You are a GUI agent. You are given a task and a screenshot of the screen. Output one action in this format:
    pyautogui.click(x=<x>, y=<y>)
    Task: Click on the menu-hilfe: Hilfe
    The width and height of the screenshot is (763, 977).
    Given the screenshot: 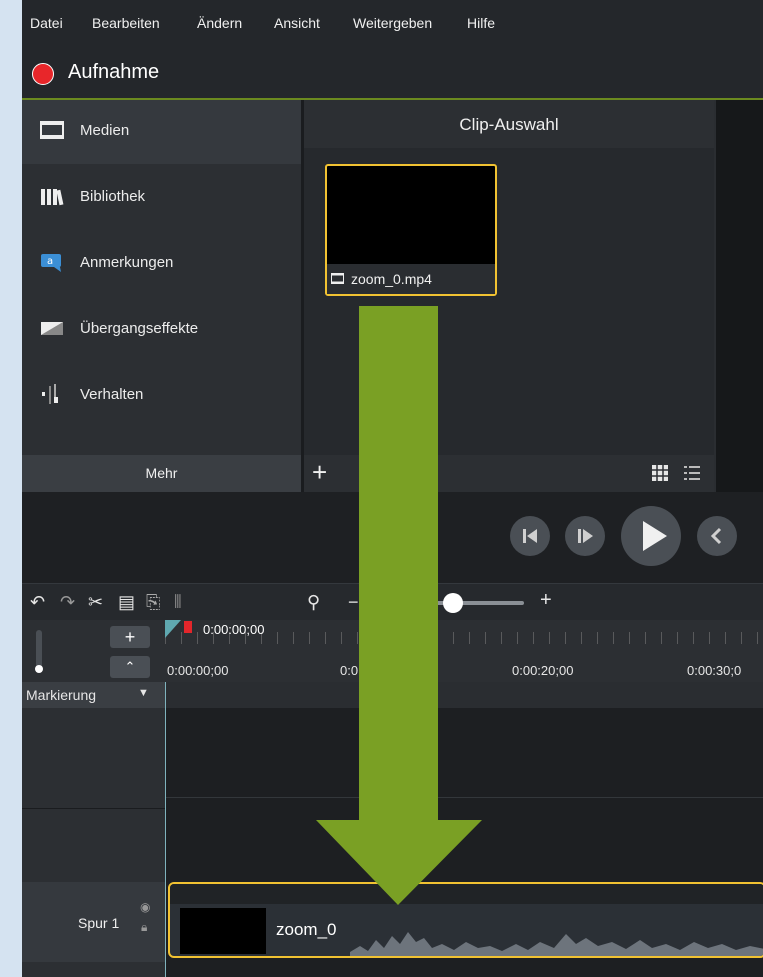 What is the action you would take?
    pyautogui.click(x=481, y=23)
    